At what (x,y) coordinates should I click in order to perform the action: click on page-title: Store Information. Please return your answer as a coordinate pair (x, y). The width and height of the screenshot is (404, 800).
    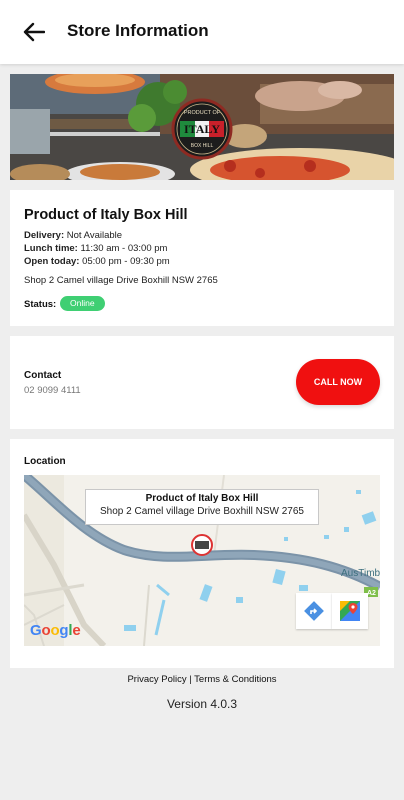
    Looking at the image, I should click on (138, 30).